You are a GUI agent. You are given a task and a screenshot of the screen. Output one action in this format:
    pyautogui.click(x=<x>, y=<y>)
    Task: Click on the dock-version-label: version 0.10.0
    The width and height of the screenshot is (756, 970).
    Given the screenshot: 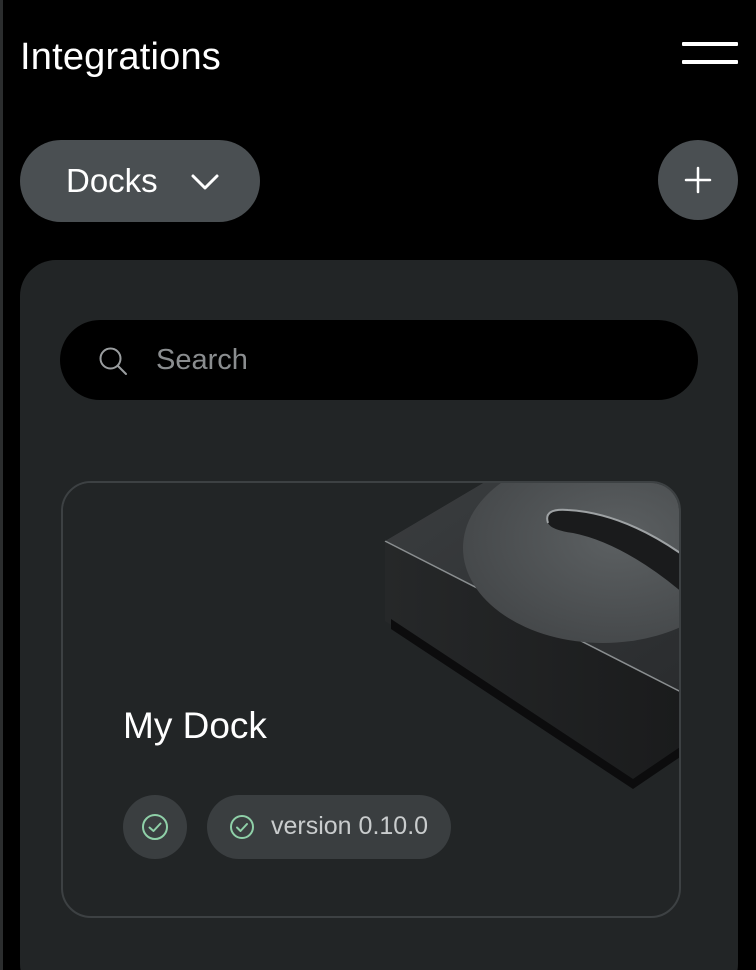 What is the action you would take?
    pyautogui.click(x=350, y=826)
    